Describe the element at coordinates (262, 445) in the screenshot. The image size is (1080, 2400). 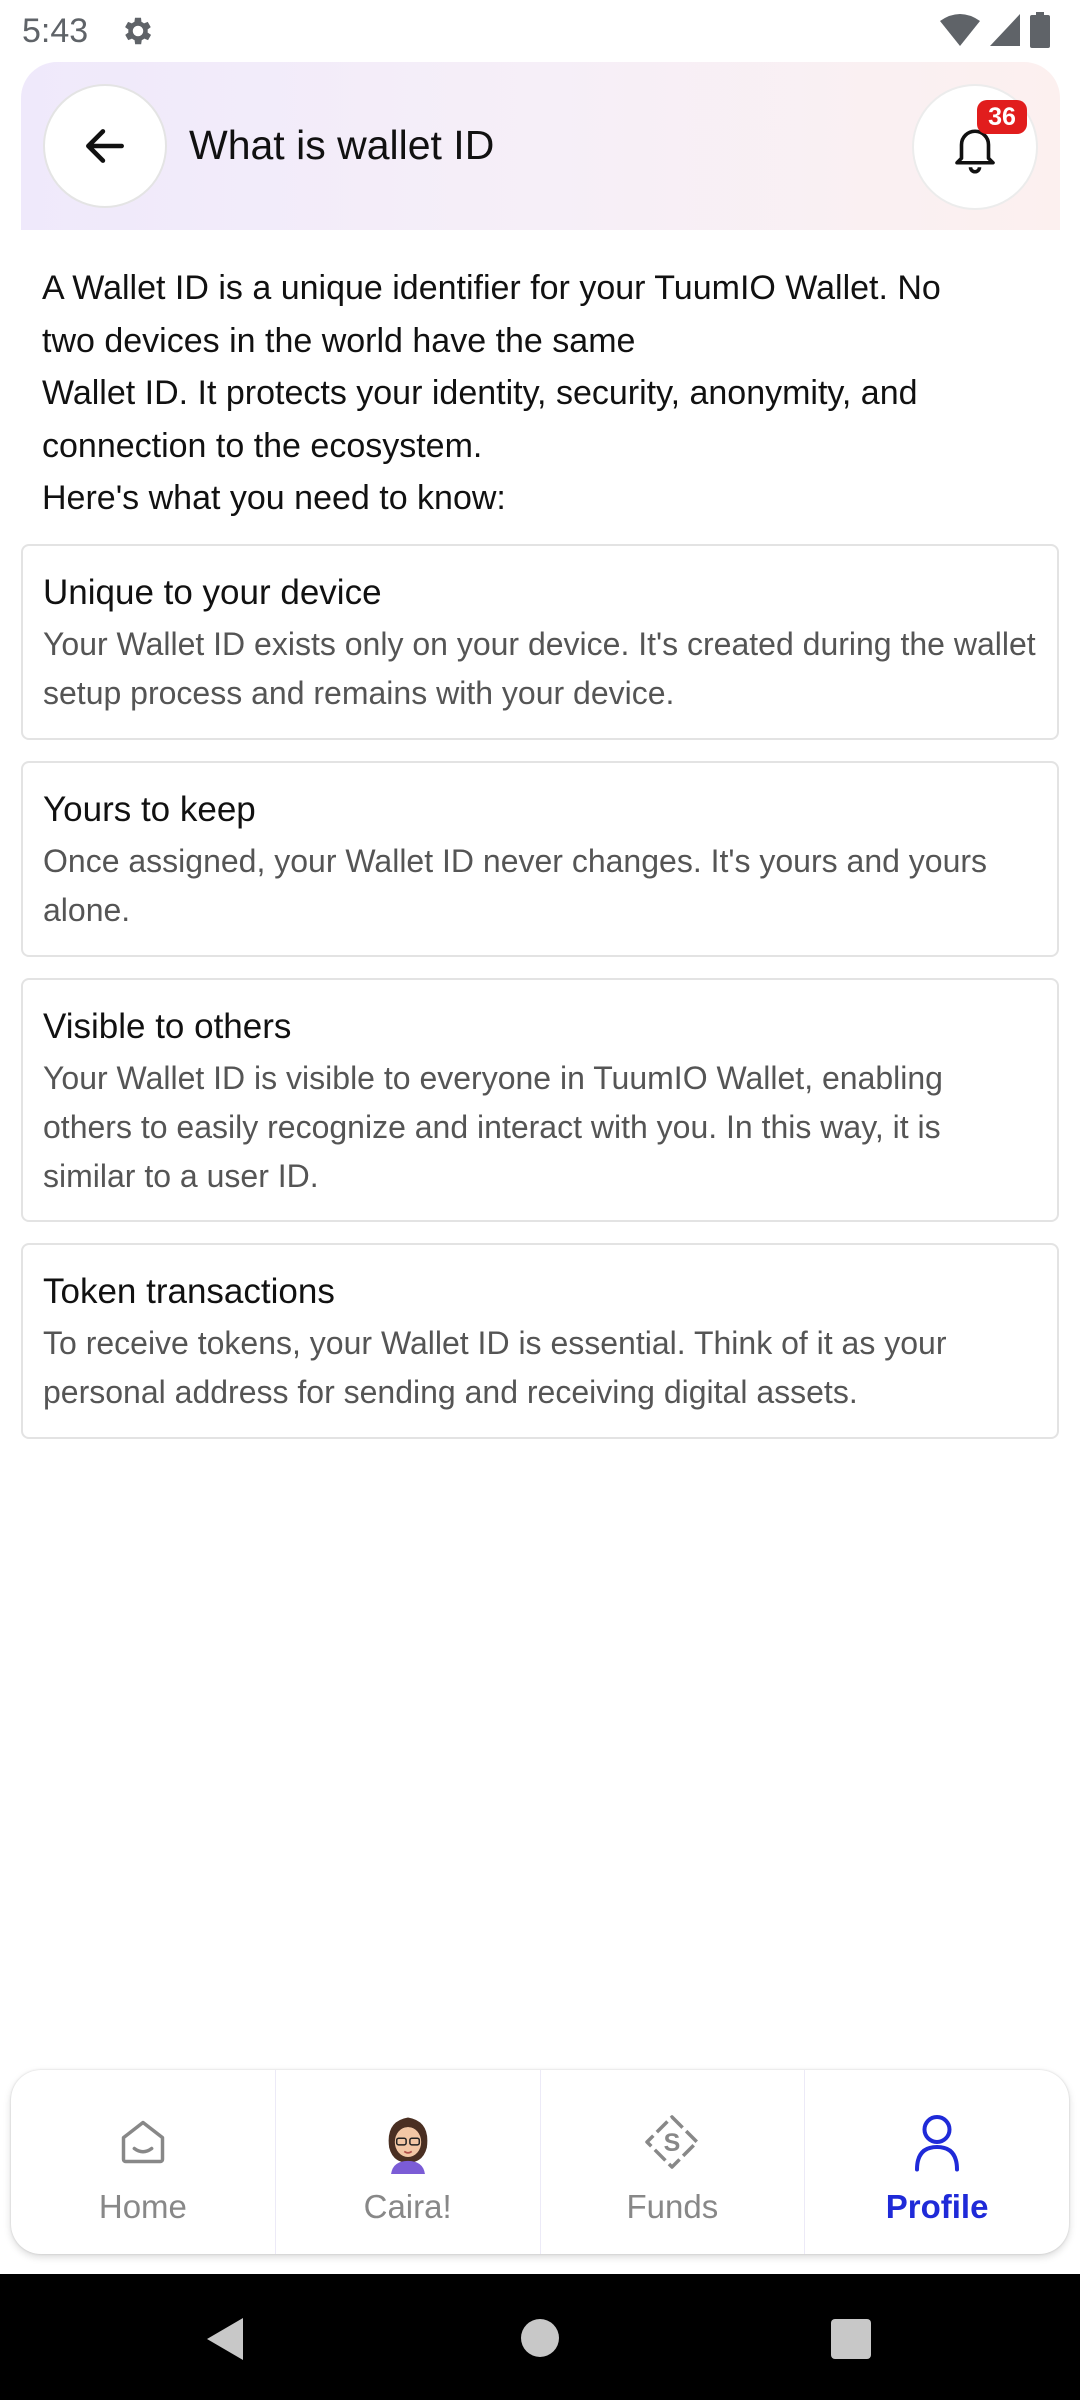
I see `intro-line: connection to the ecosystem.` at that location.